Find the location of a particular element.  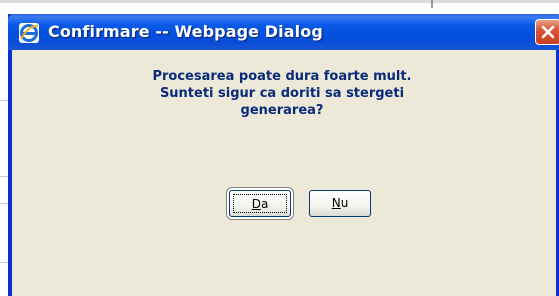

close-icon is located at coordinates (548, 32).